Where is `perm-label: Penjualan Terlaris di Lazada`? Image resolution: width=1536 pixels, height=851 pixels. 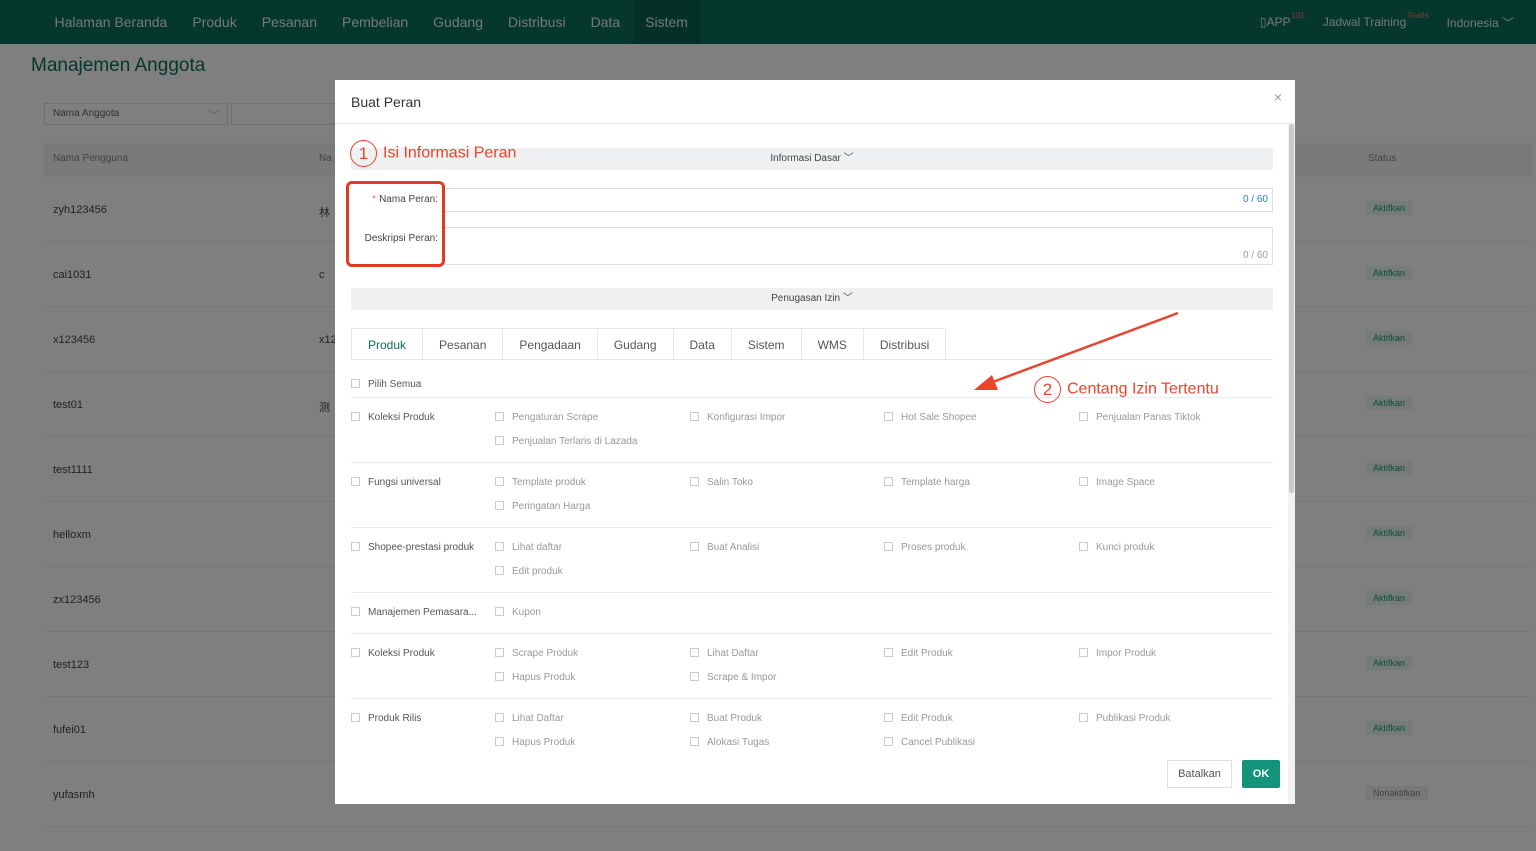
perm-label: Penjualan Terlaris di Lazada is located at coordinates (575, 441).